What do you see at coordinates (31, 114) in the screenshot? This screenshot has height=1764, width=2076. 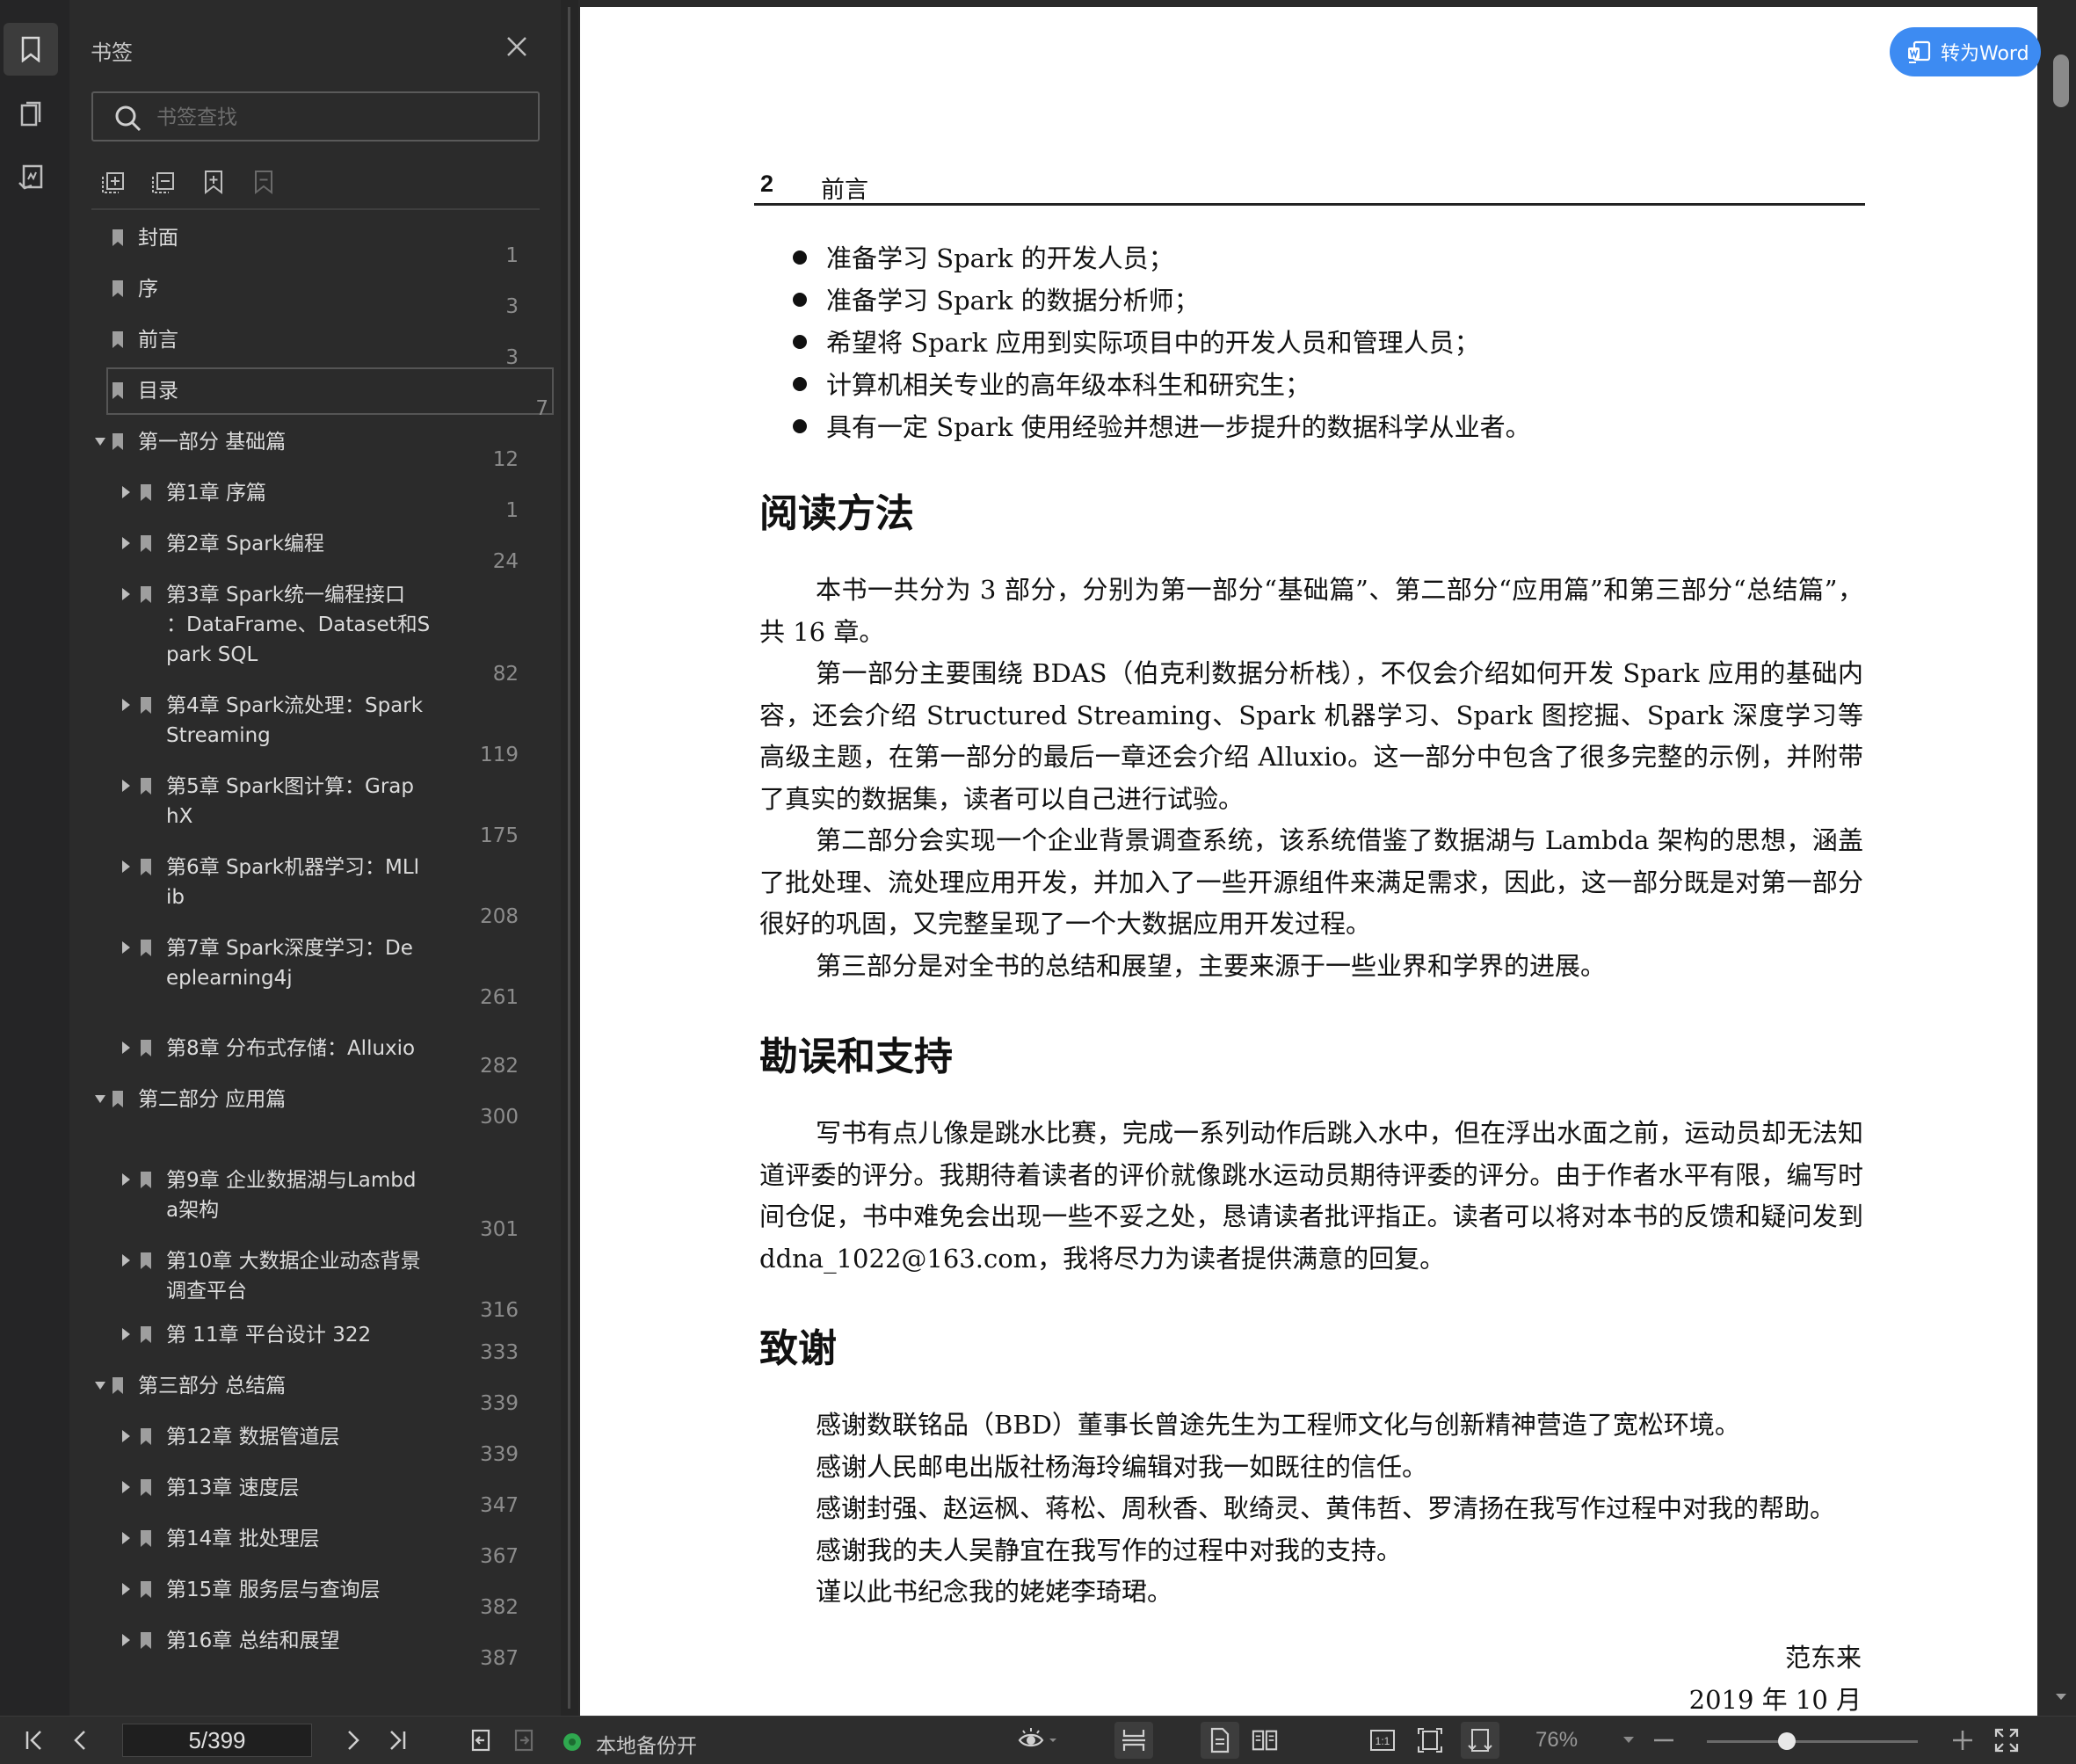 I see `thumbnail-panel-icon` at bounding box center [31, 114].